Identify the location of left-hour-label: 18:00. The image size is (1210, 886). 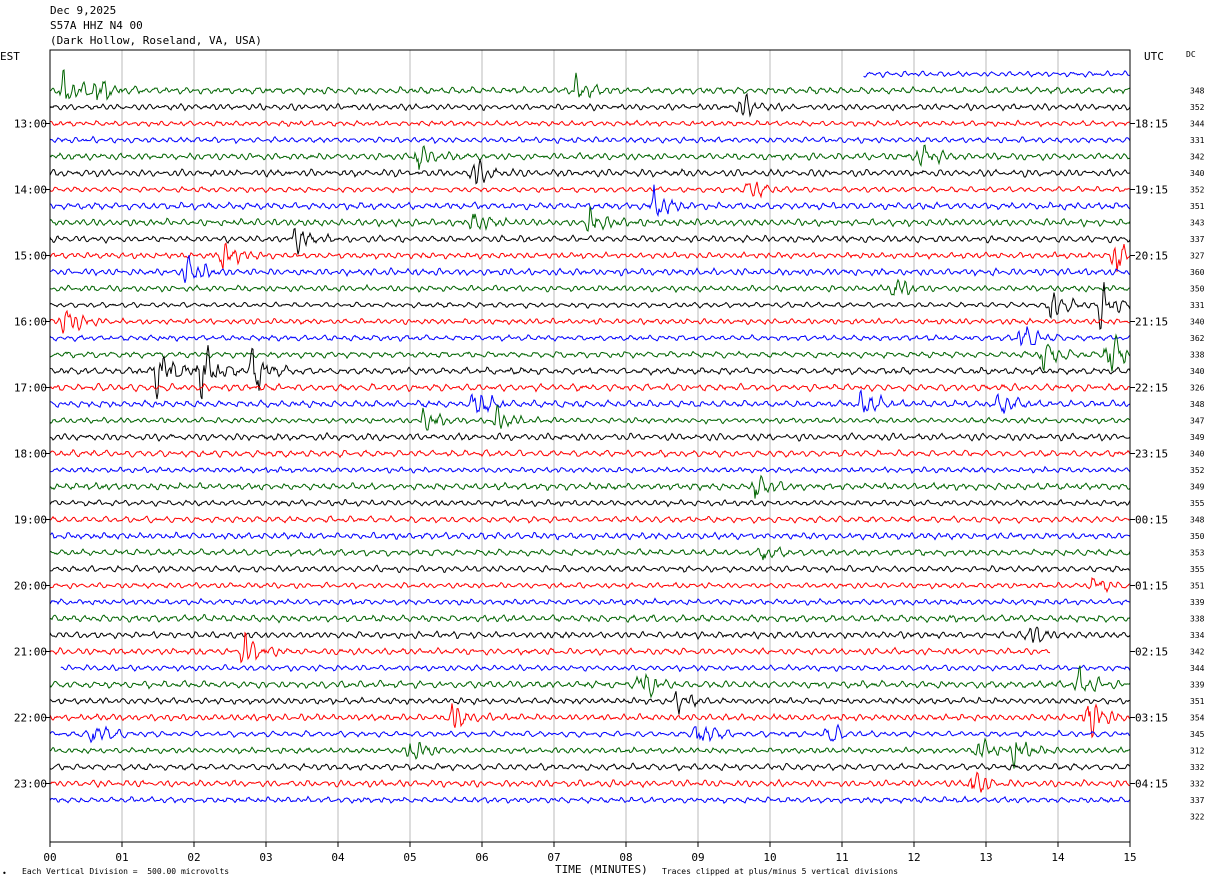
(30, 454).